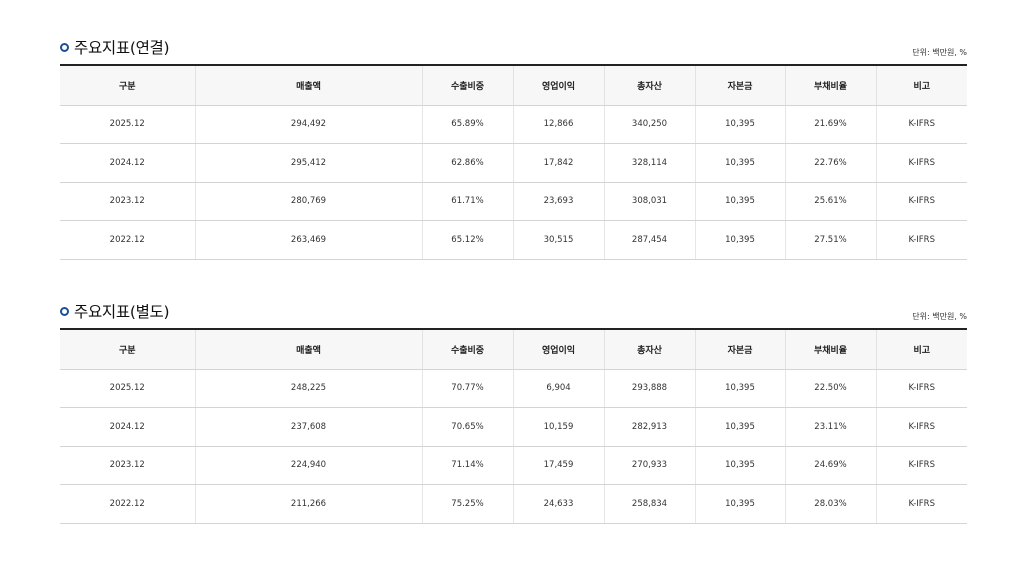 The height and width of the screenshot is (565, 1024). Describe the element at coordinates (467, 504) in the screenshot. I see `table-cell: 75.25%` at that location.